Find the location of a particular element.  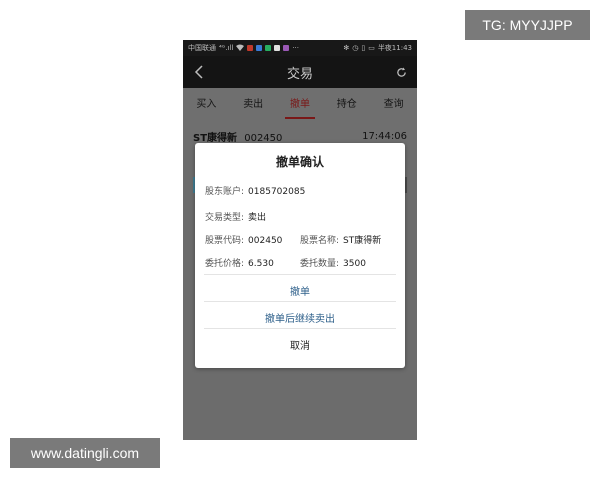

chevron-left-icon is located at coordinates (198, 72).